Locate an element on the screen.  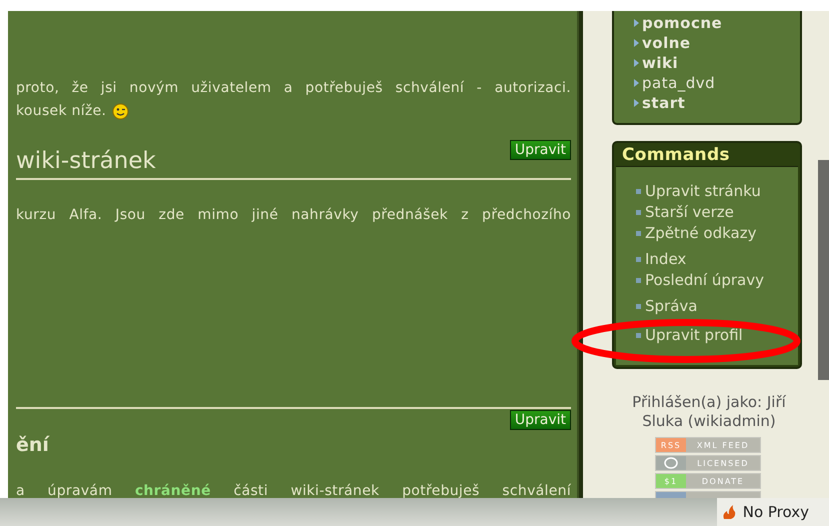
section-heading: ění is located at coordinates (33, 445).